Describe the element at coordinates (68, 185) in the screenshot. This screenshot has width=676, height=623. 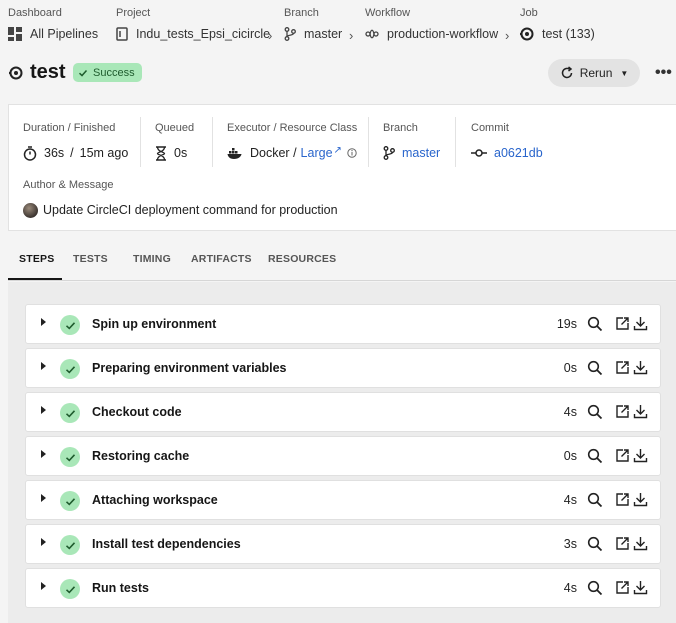
I see `author-label: Author & Message` at that location.